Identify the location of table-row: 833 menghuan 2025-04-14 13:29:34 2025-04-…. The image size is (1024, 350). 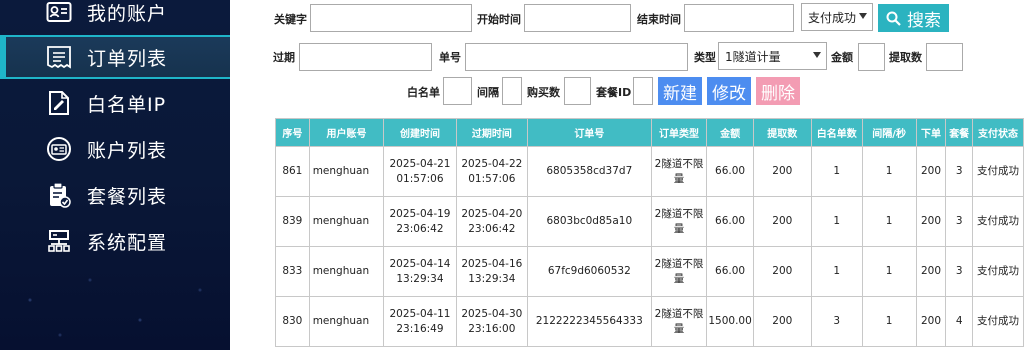
(649, 271).